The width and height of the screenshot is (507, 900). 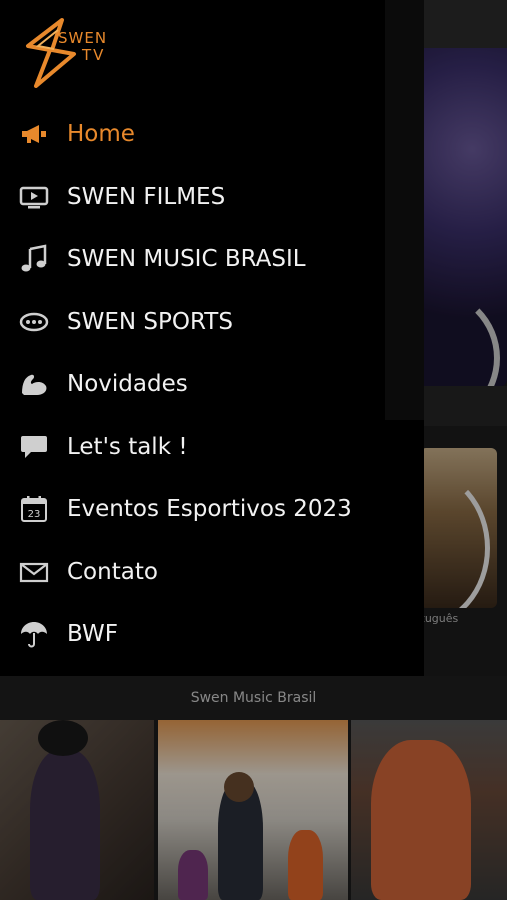 What do you see at coordinates (212, 572) in the screenshot?
I see `menu-item-contato: Contato` at bounding box center [212, 572].